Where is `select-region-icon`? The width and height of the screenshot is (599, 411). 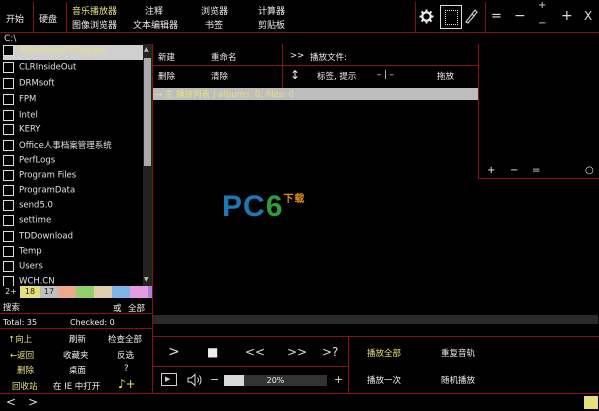
select-region-icon is located at coordinates (451, 17).